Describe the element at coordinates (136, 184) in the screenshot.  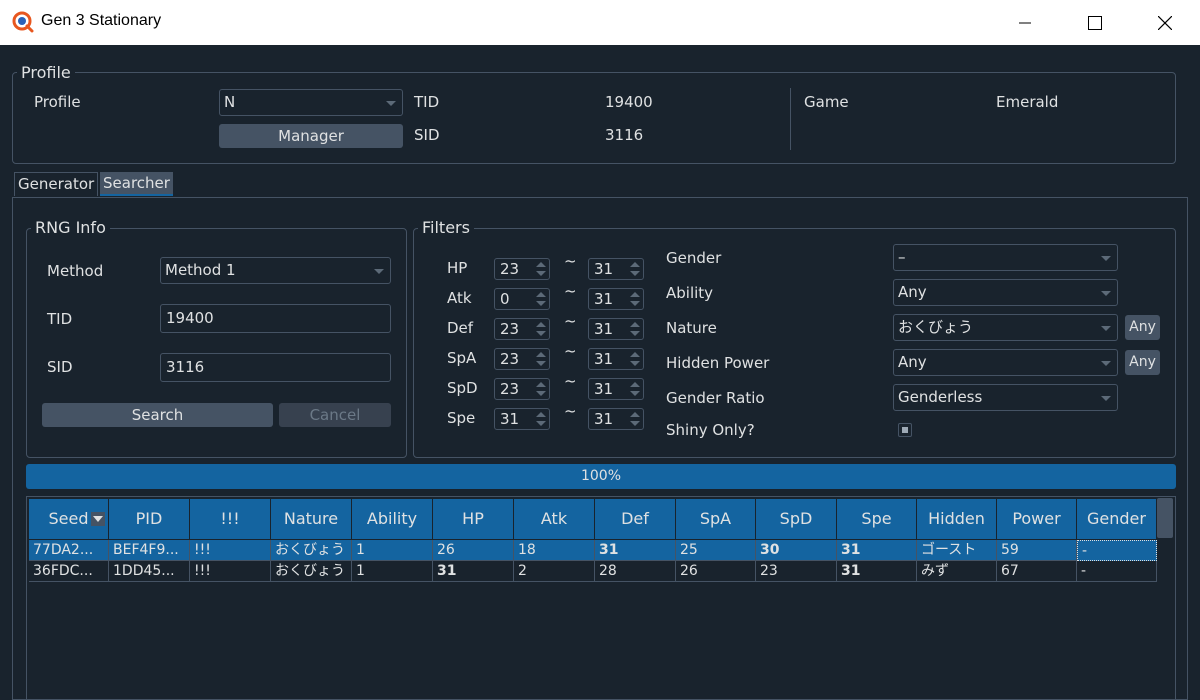
I see `tab-searcher: Searcher` at that location.